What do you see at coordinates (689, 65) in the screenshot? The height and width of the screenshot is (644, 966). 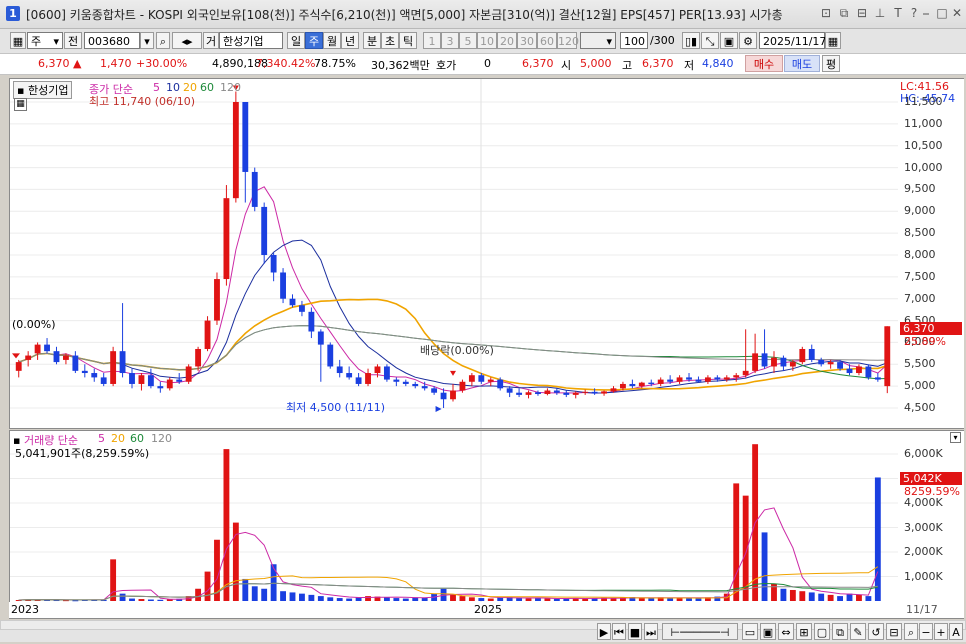 I see `low-label: 저` at bounding box center [689, 65].